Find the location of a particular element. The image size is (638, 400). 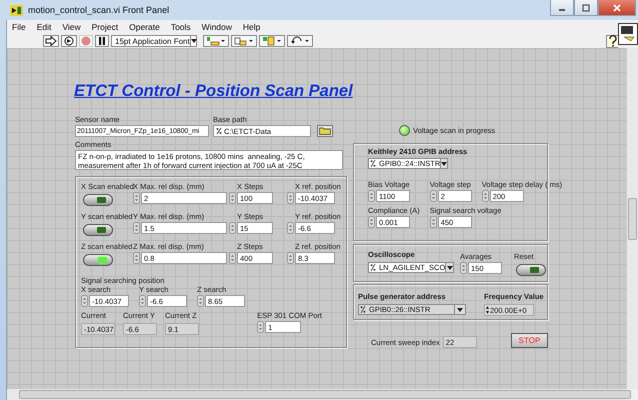

minimize-button is located at coordinates (562, 8).